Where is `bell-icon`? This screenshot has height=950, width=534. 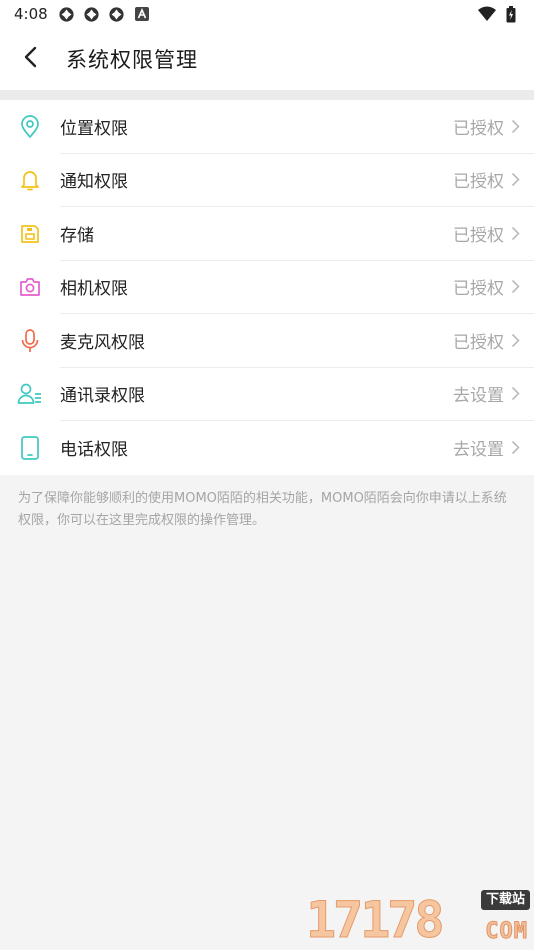
bell-icon is located at coordinates (30, 180).